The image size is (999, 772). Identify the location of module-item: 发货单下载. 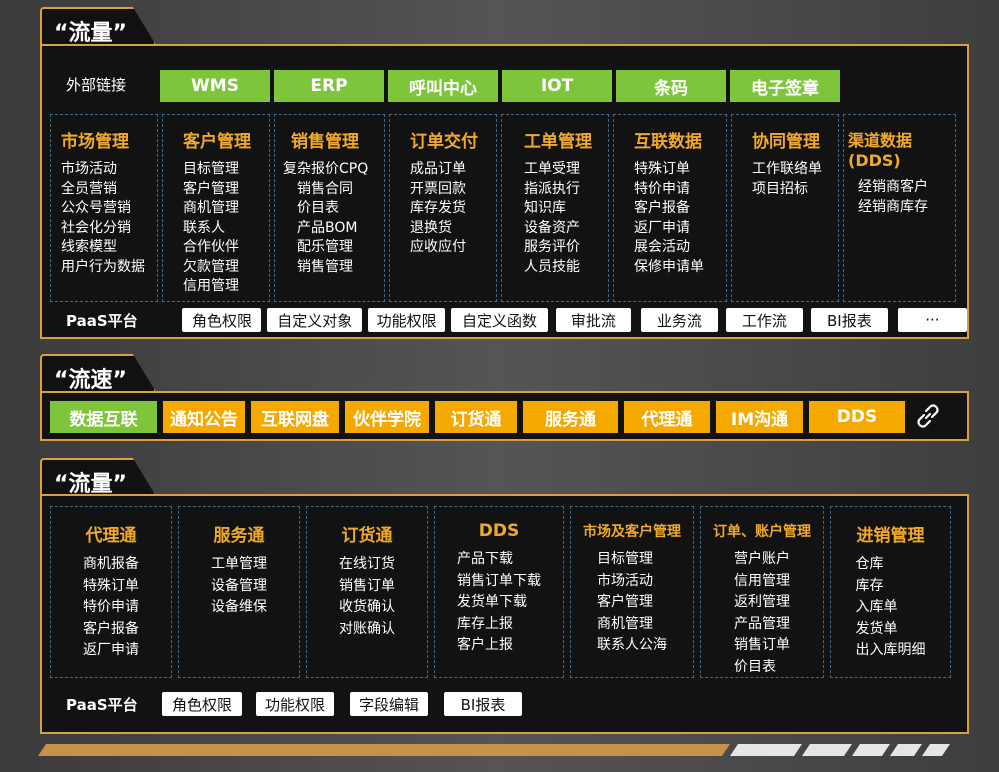
(499, 603).